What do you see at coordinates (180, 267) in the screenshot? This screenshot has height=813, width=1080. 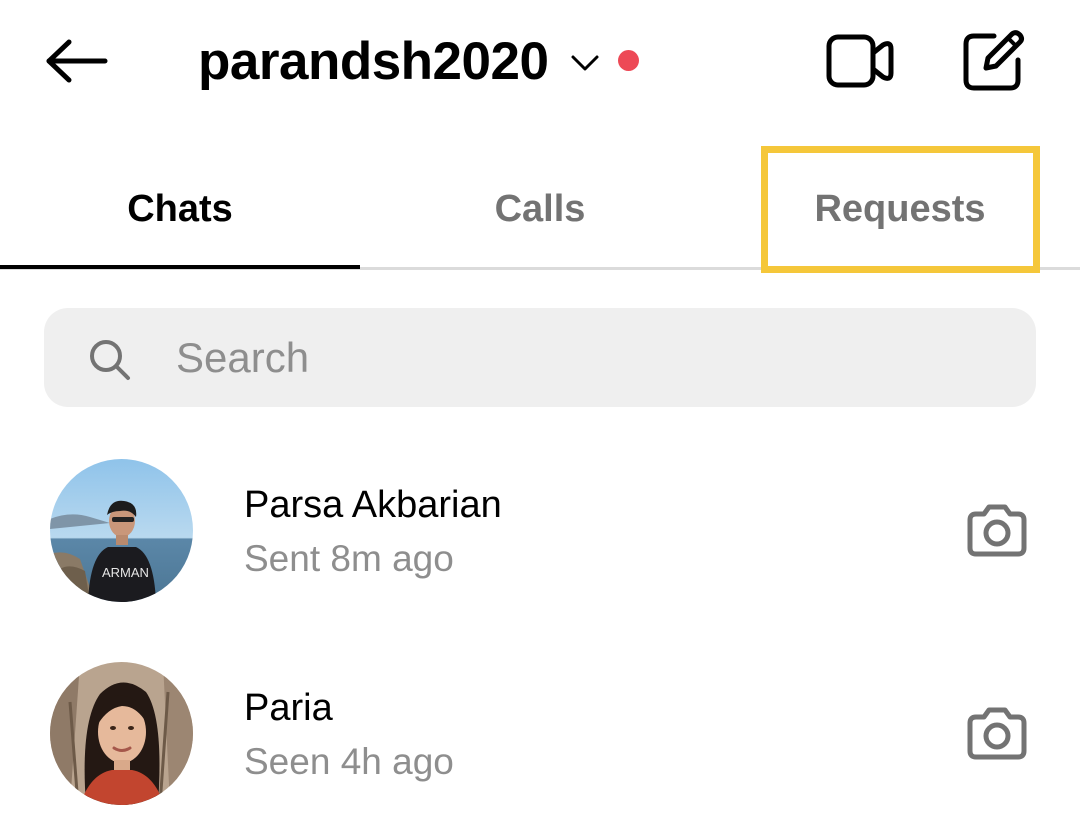 I see `active-tab-indicator` at bounding box center [180, 267].